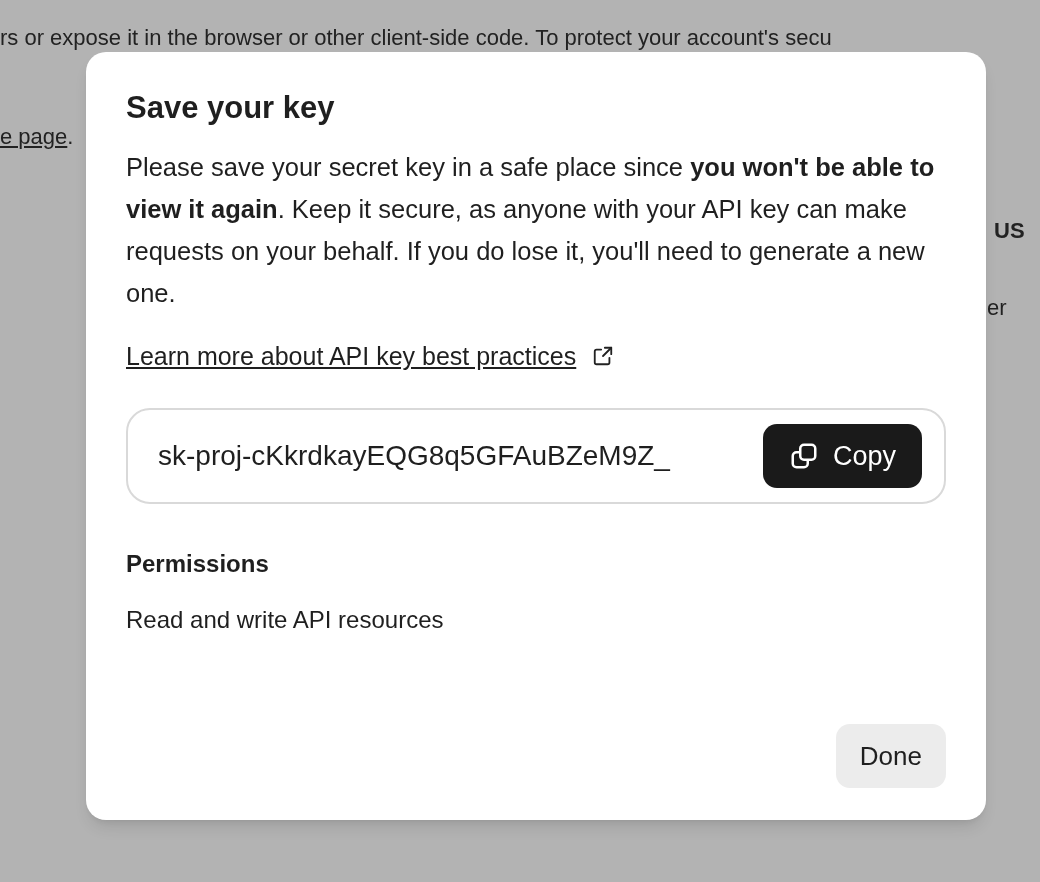 This screenshot has width=1040, height=882. What do you see at coordinates (890, 756) in the screenshot?
I see `done-button: Done` at bounding box center [890, 756].